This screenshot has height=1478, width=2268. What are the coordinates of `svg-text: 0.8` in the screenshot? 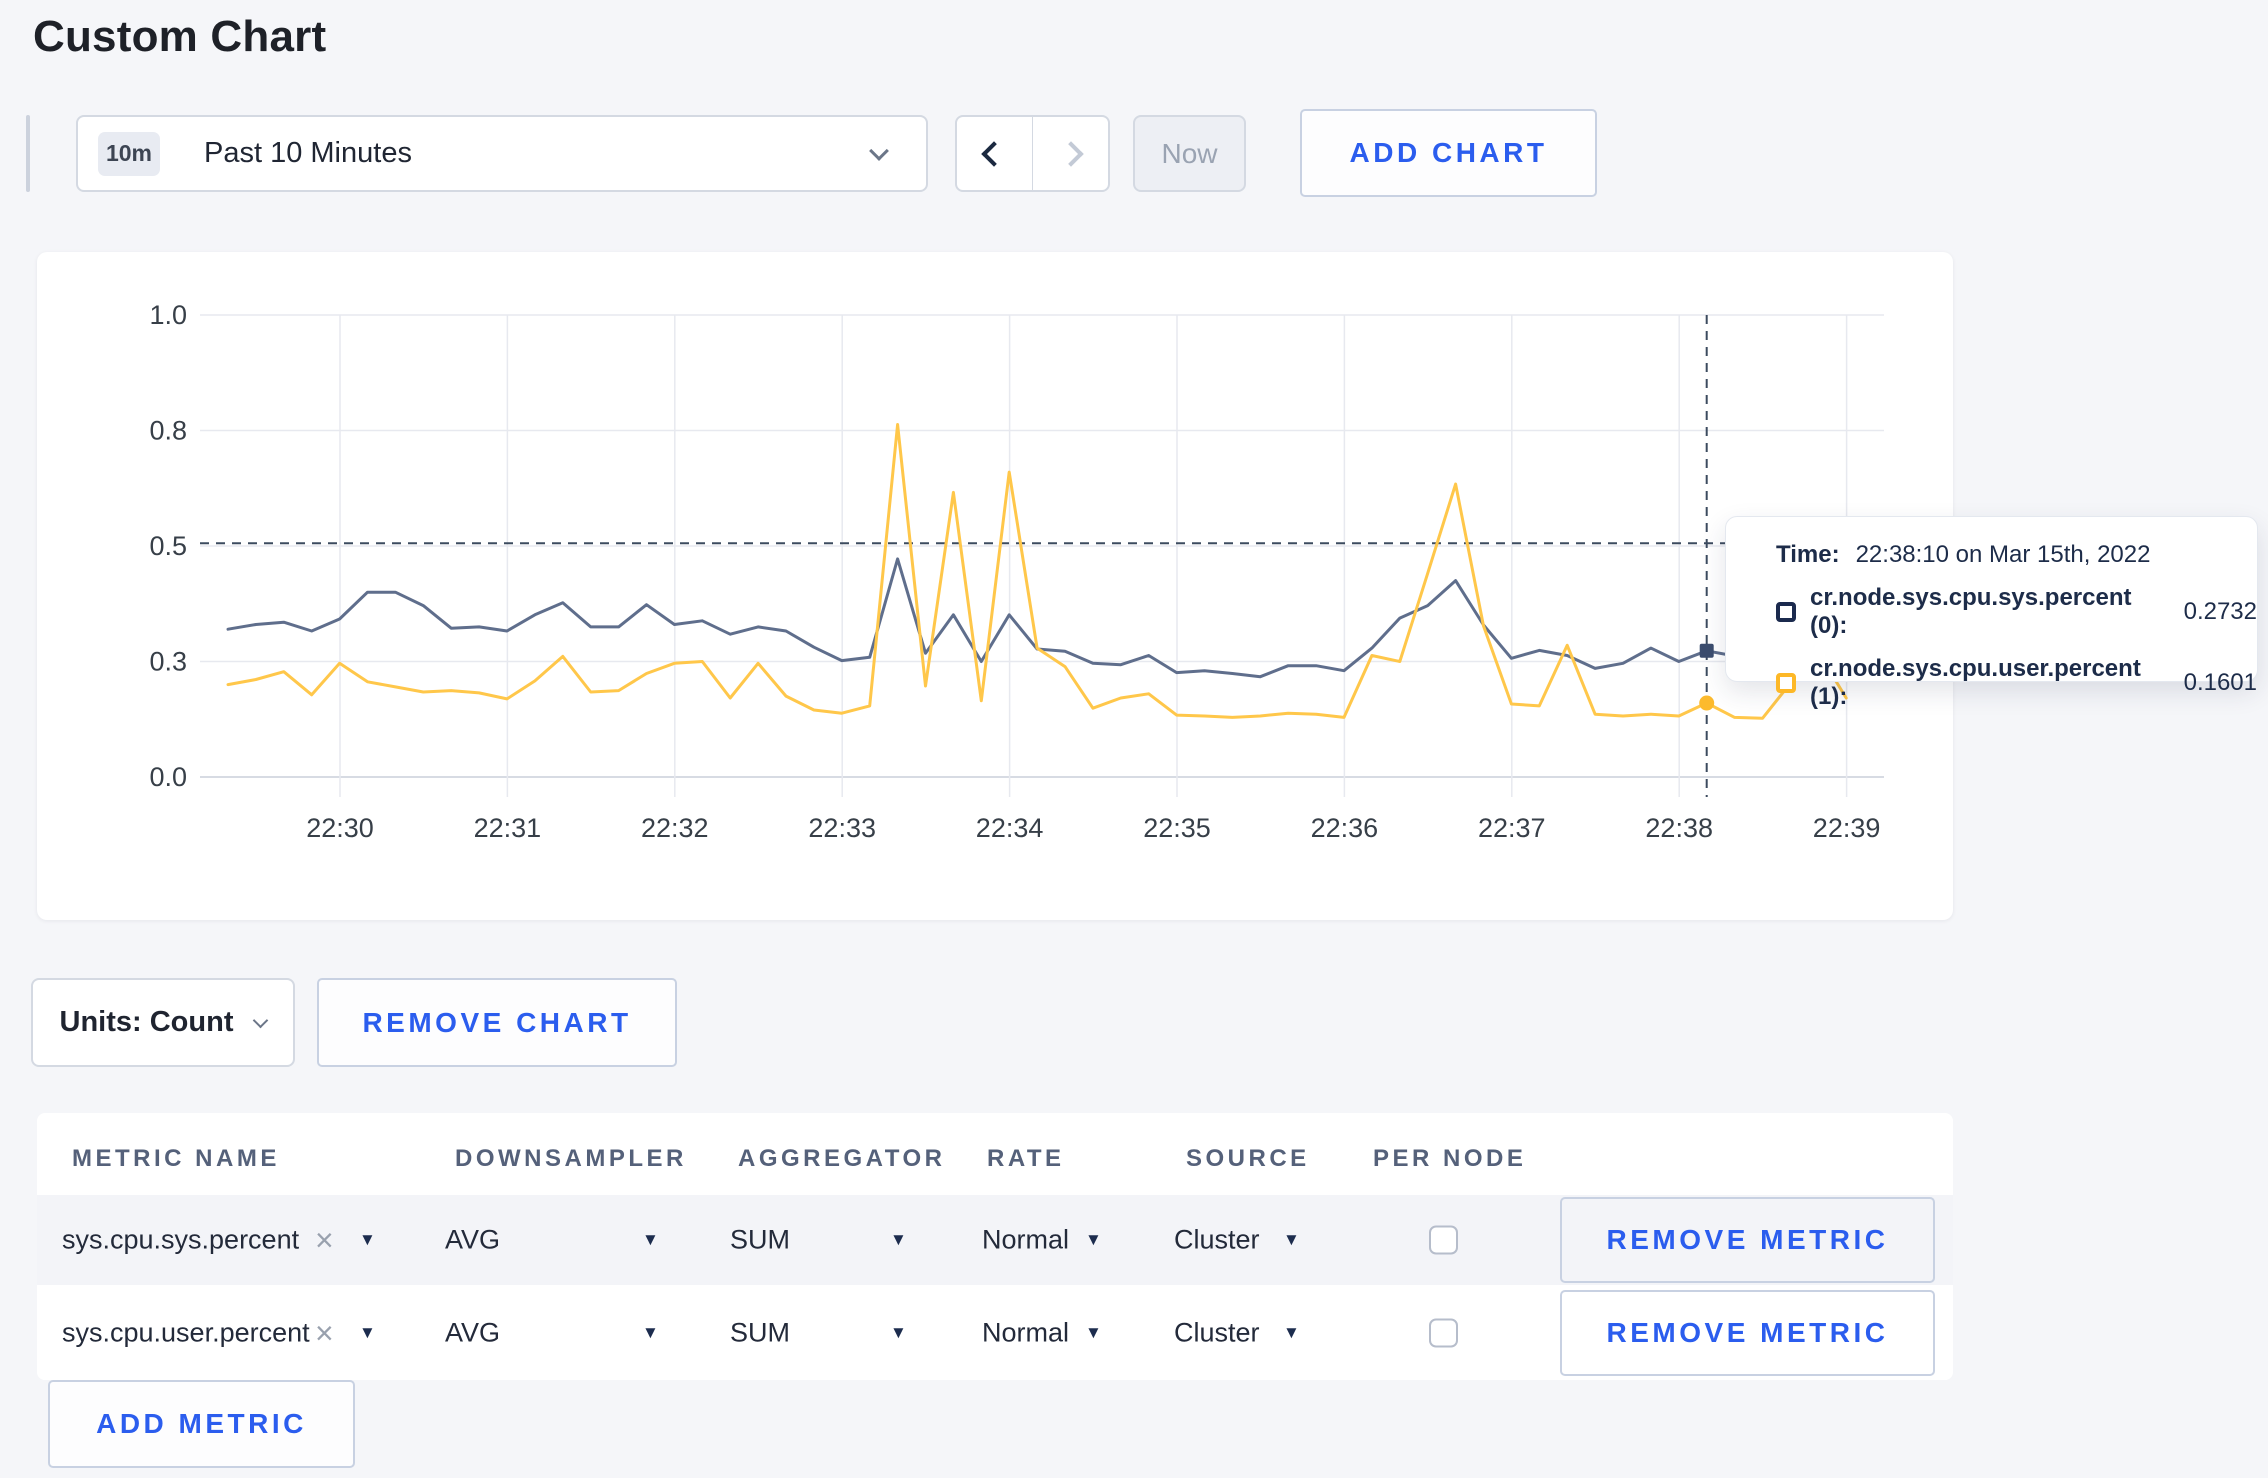 It's located at (168, 431).